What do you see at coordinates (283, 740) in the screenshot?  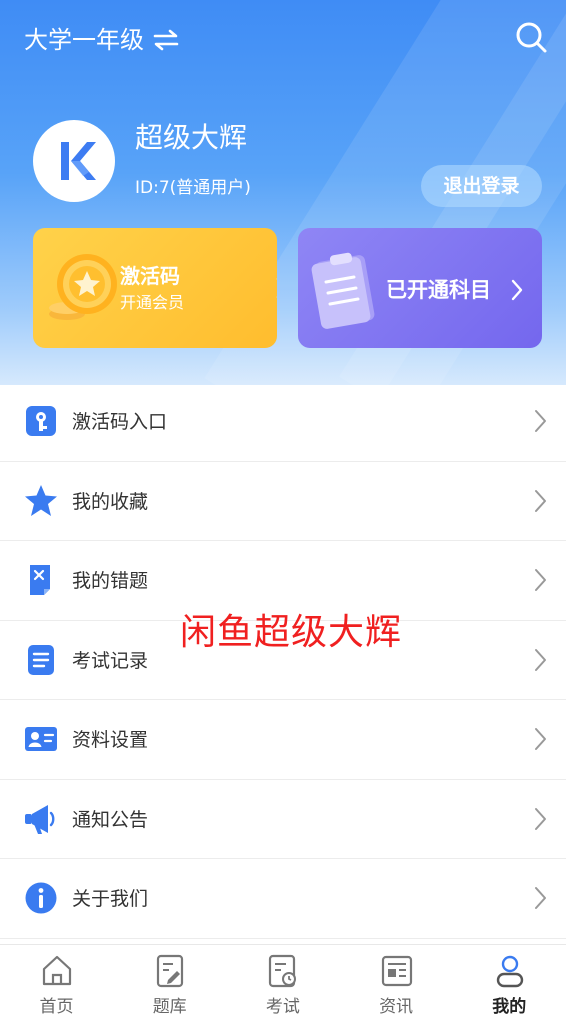 I see `menu-item-profile-settings: 资料设置` at bounding box center [283, 740].